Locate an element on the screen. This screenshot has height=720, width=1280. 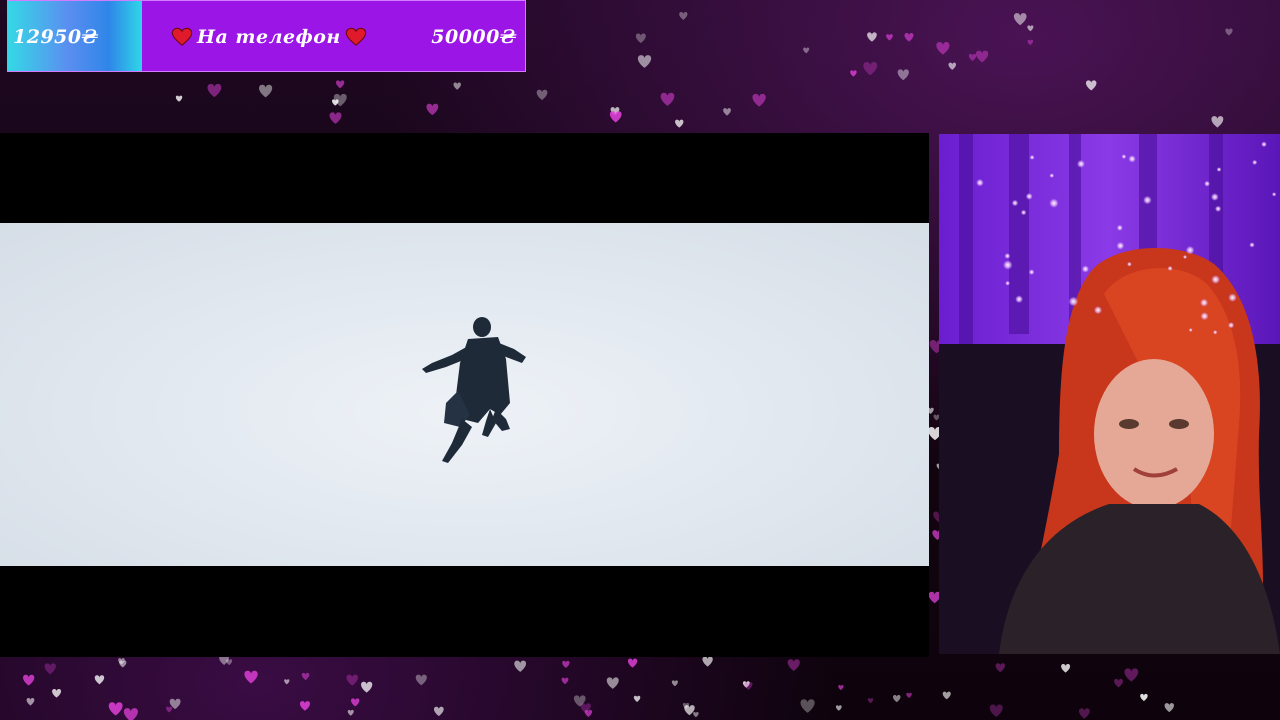
donation-goal-bar: 12950₴ На телефон 50000₴ is located at coordinates (266, 36).